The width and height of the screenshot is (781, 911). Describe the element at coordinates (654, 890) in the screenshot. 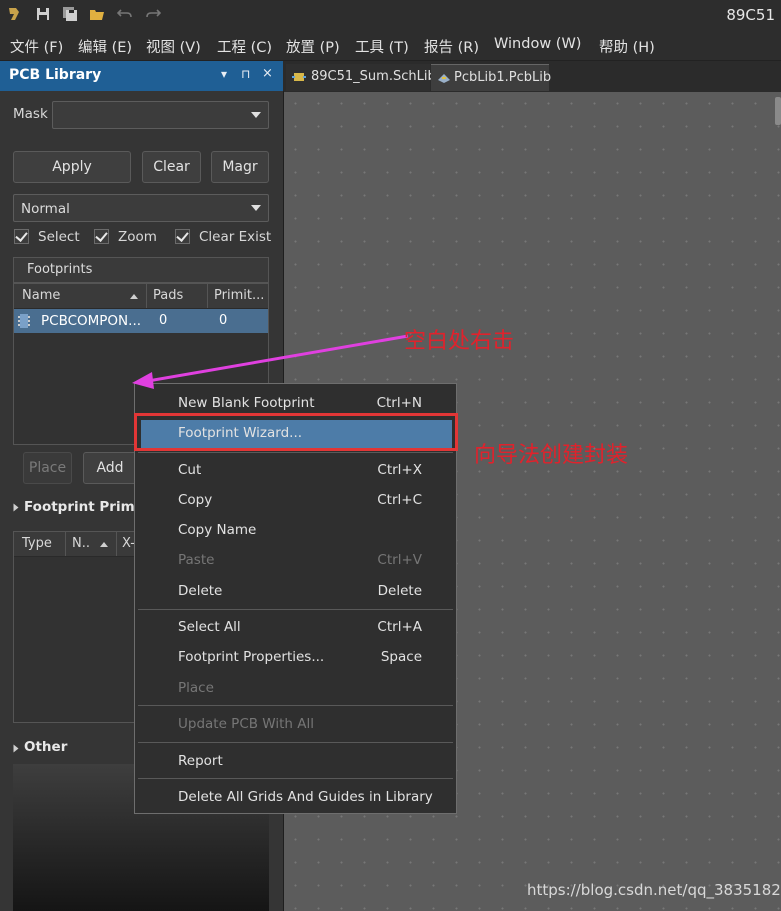

I see `watermark: https://blog.csdn.net/qq_38351824` at that location.